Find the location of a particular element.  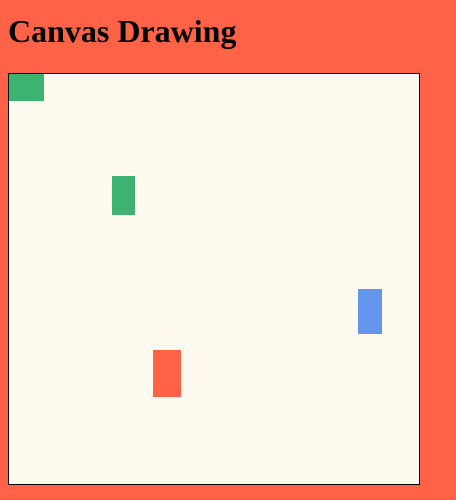

red-rectangle is located at coordinates (167, 373).